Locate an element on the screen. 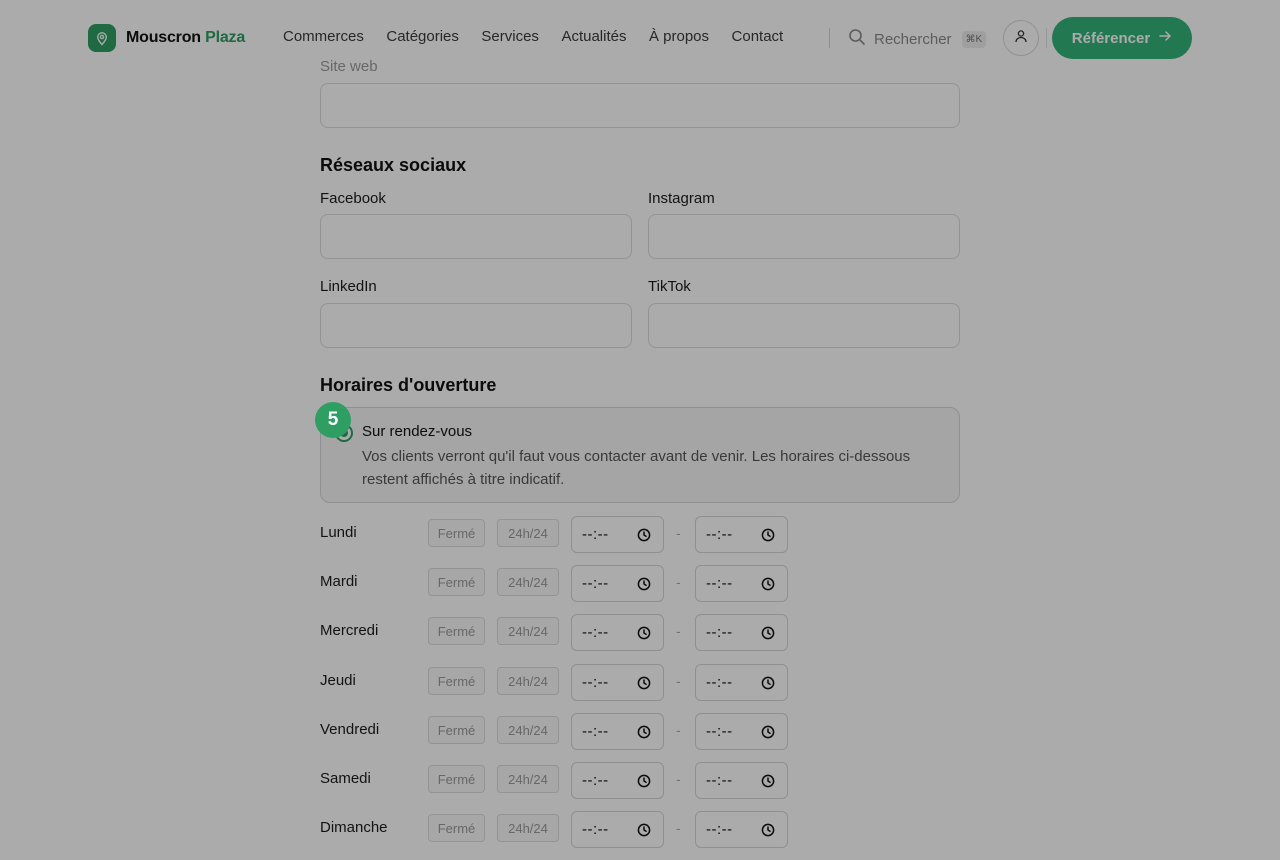  linkedin-input is located at coordinates (476, 325).